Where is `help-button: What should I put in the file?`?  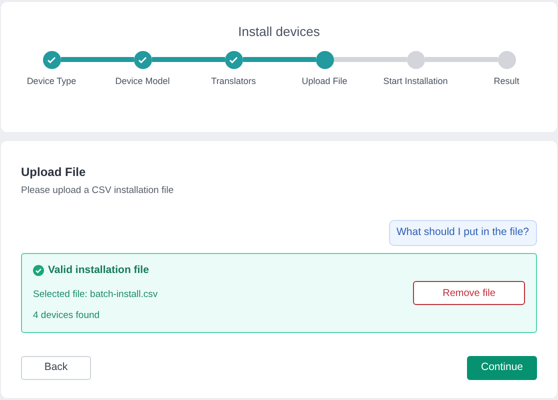
help-button: What should I put in the file? is located at coordinates (462, 233).